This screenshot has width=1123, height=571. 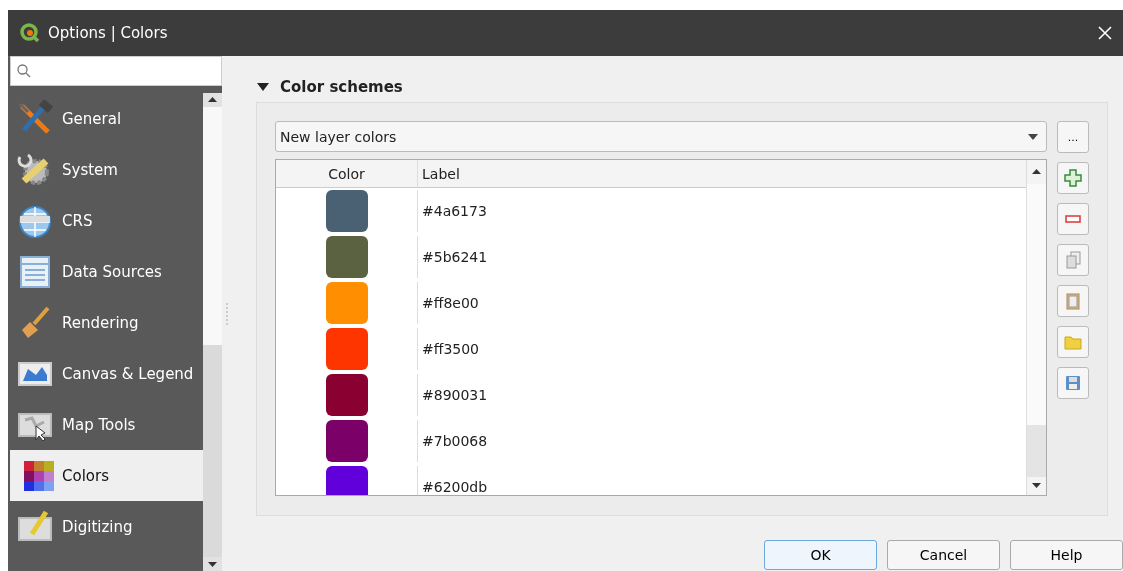 I want to click on dialog-button: Cancel, so click(x=943, y=555).